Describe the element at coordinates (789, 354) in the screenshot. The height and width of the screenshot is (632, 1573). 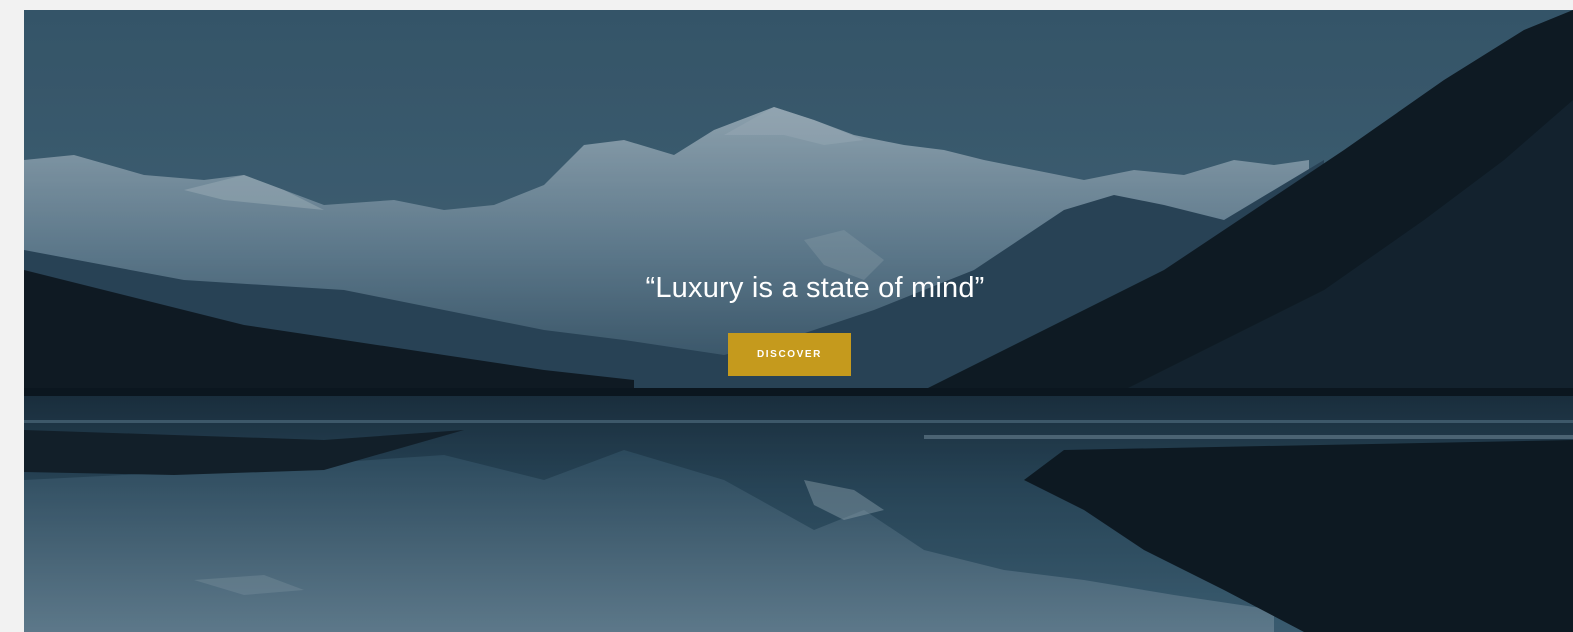
I see `discover-button: DISCOVER` at that location.